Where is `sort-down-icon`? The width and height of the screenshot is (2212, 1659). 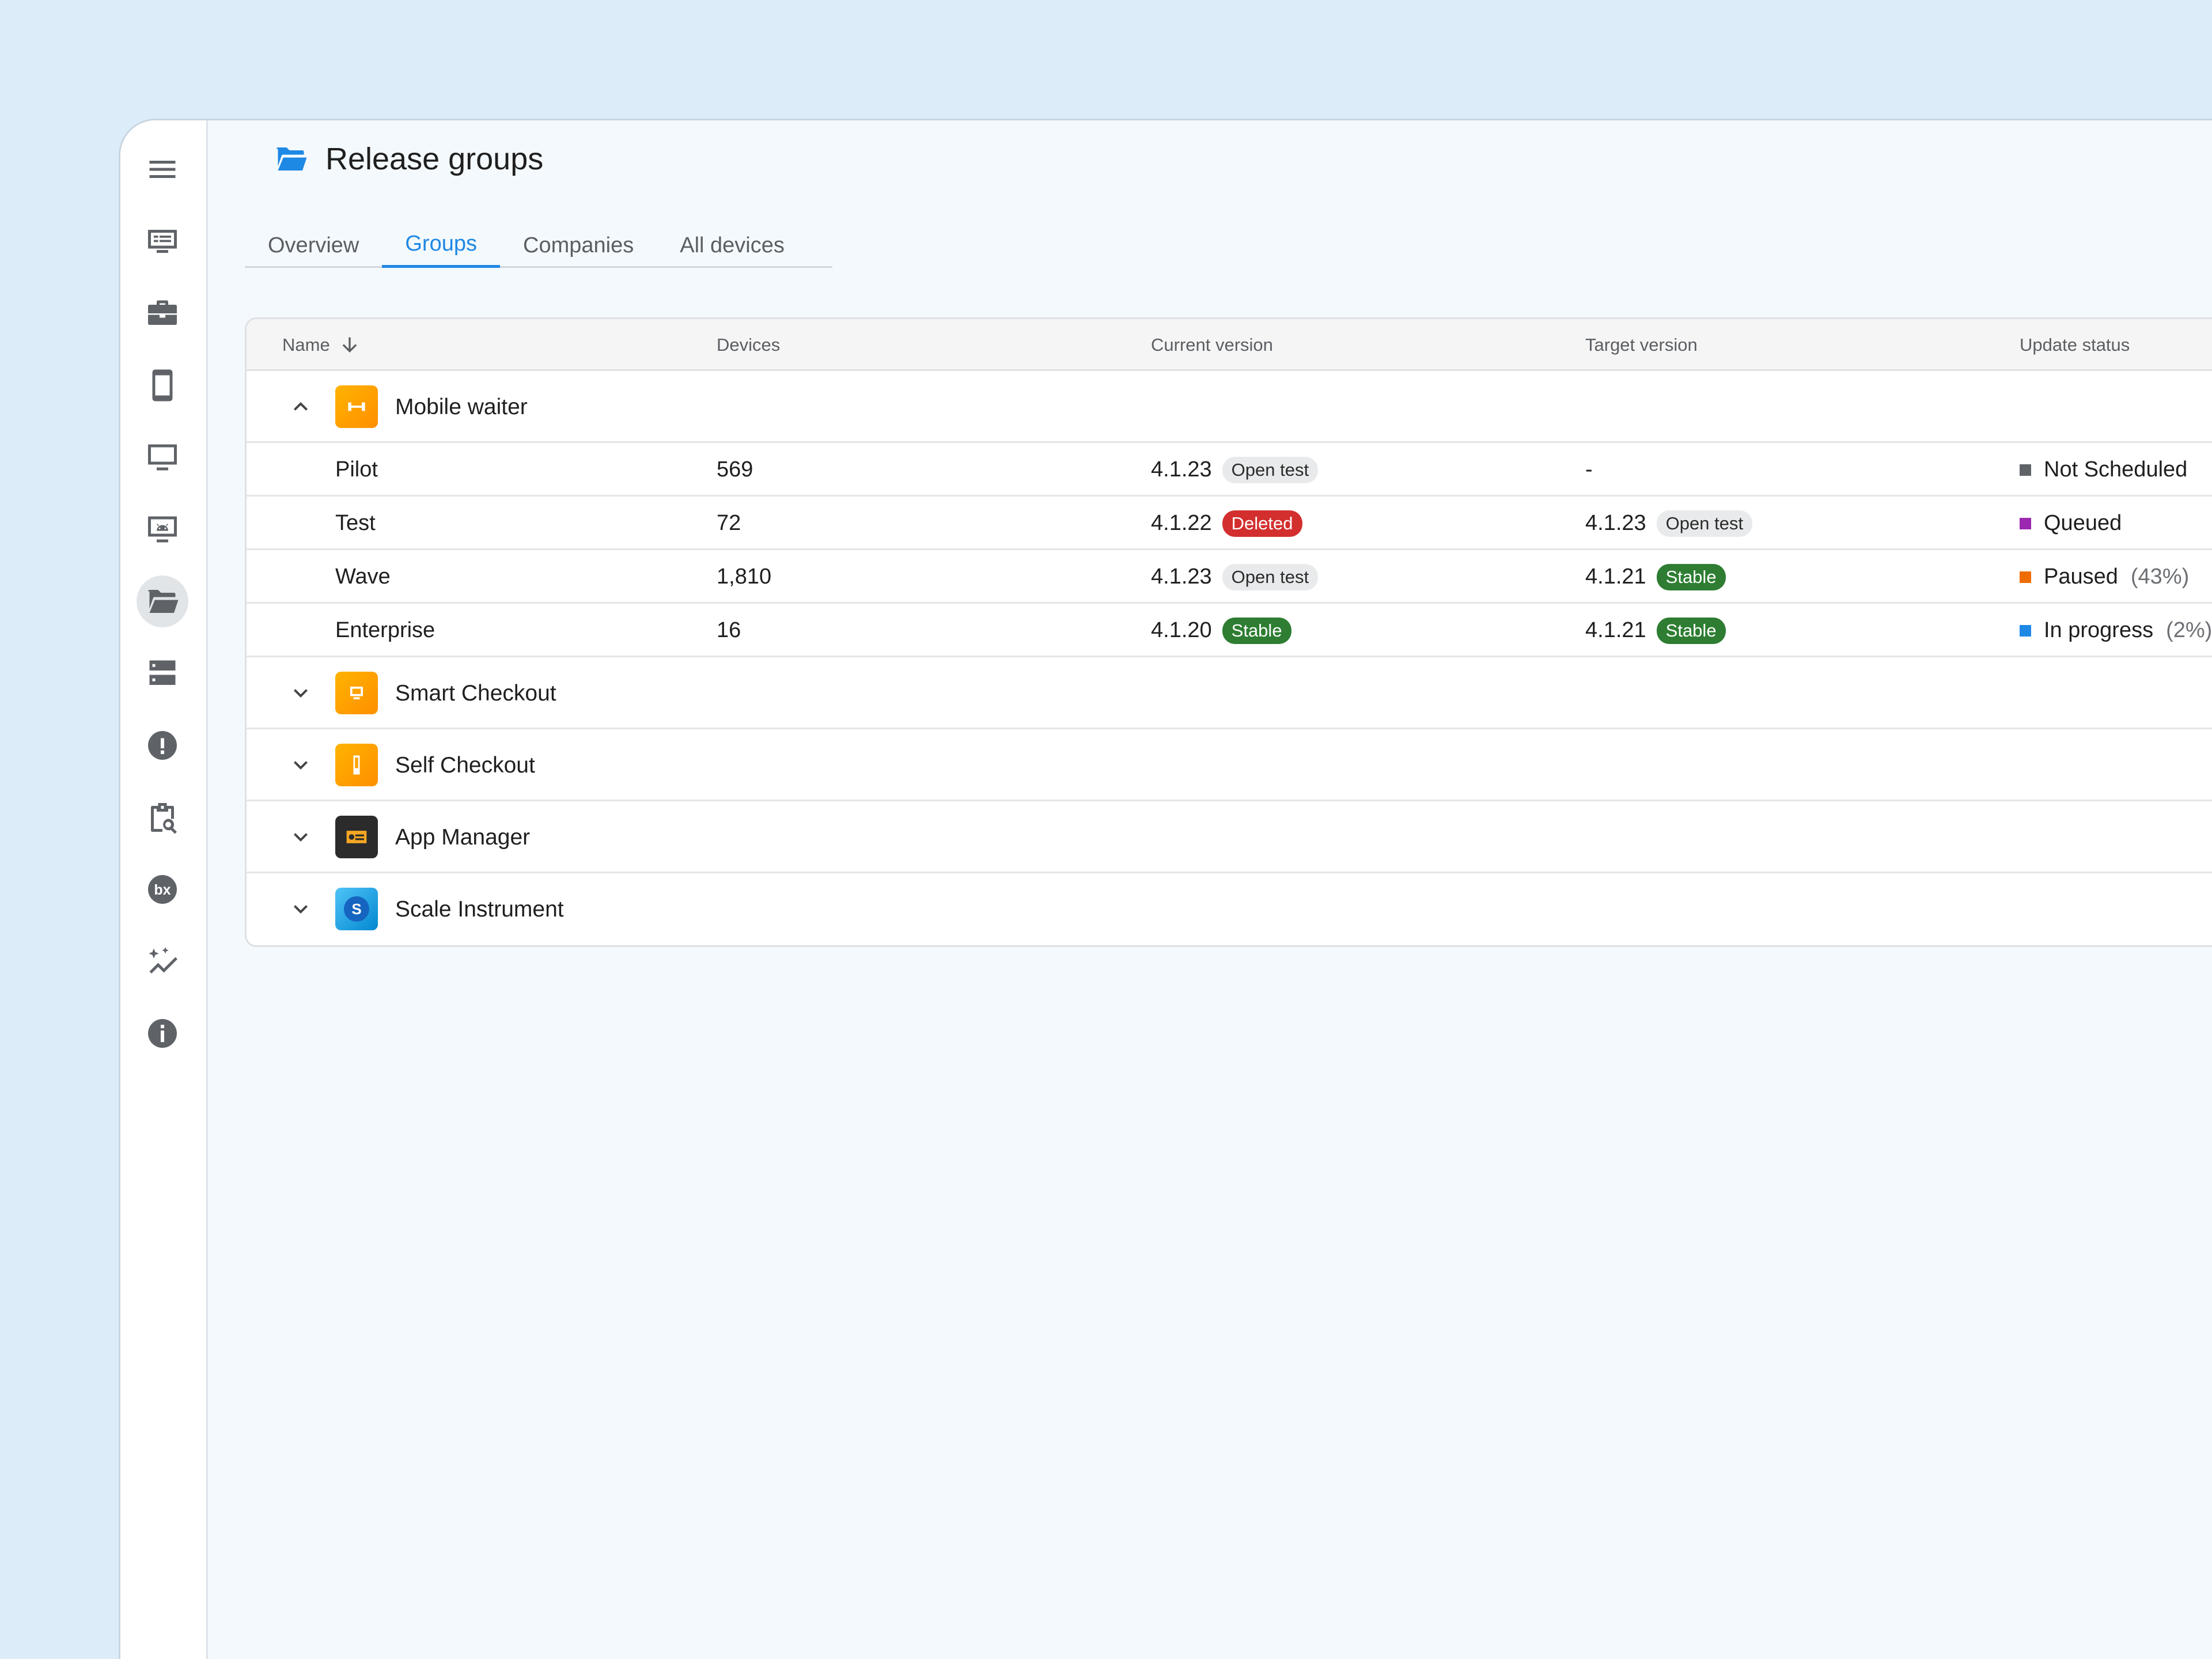
sort-down-icon is located at coordinates (349, 345).